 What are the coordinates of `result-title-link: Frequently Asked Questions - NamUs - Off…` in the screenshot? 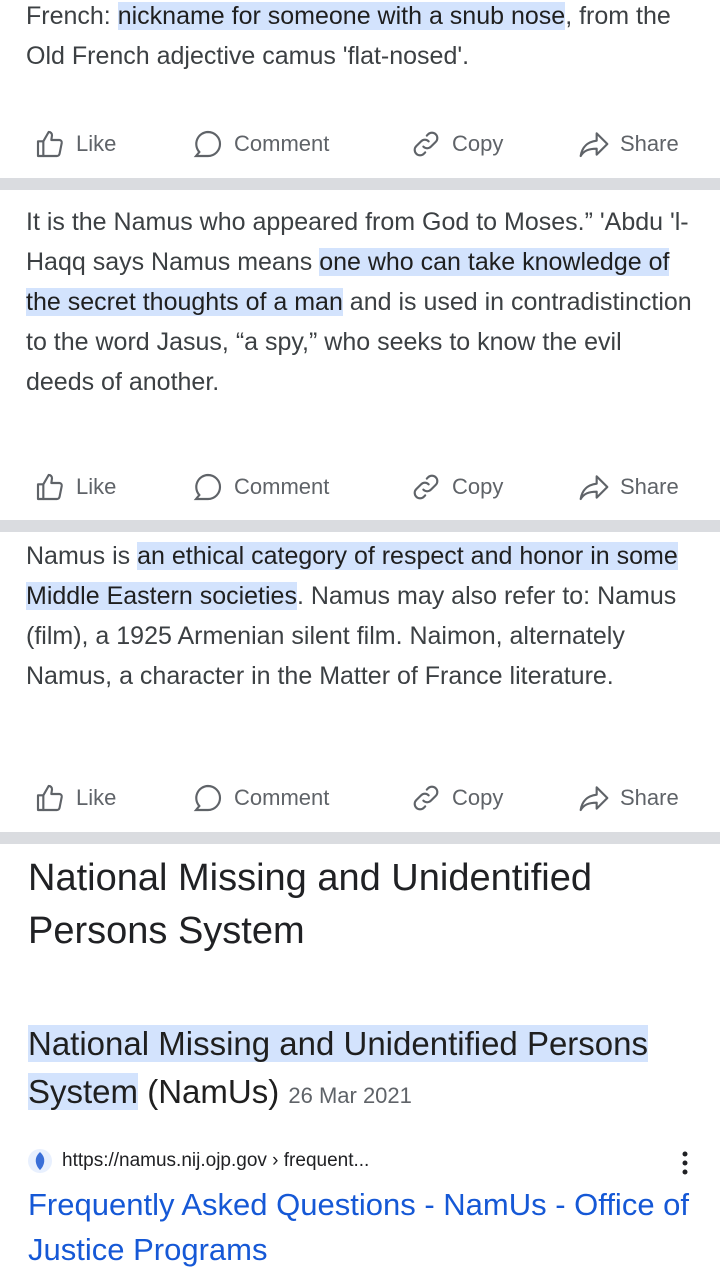 It's located at (363, 1227).